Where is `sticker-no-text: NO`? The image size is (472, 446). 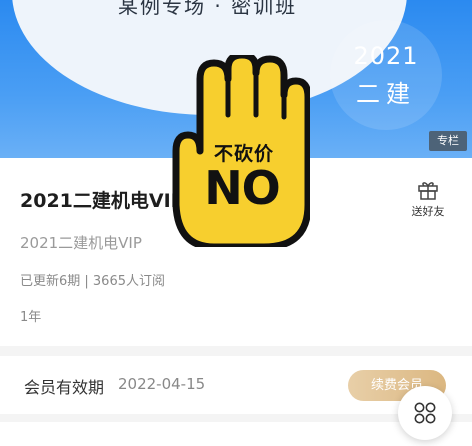 sticker-no-text: NO is located at coordinates (242, 188).